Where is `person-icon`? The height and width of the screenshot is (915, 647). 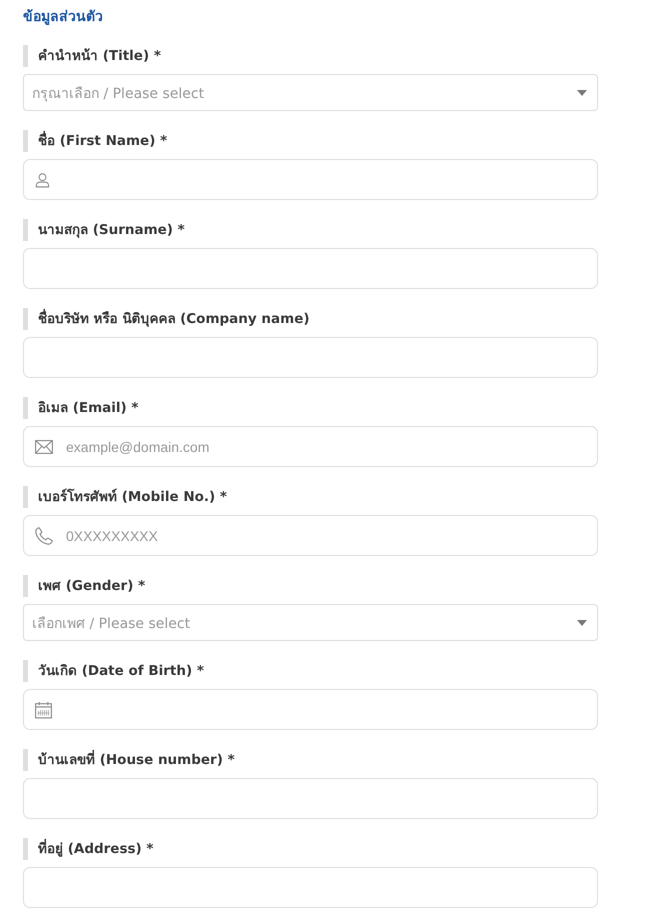
person-icon is located at coordinates (42, 179).